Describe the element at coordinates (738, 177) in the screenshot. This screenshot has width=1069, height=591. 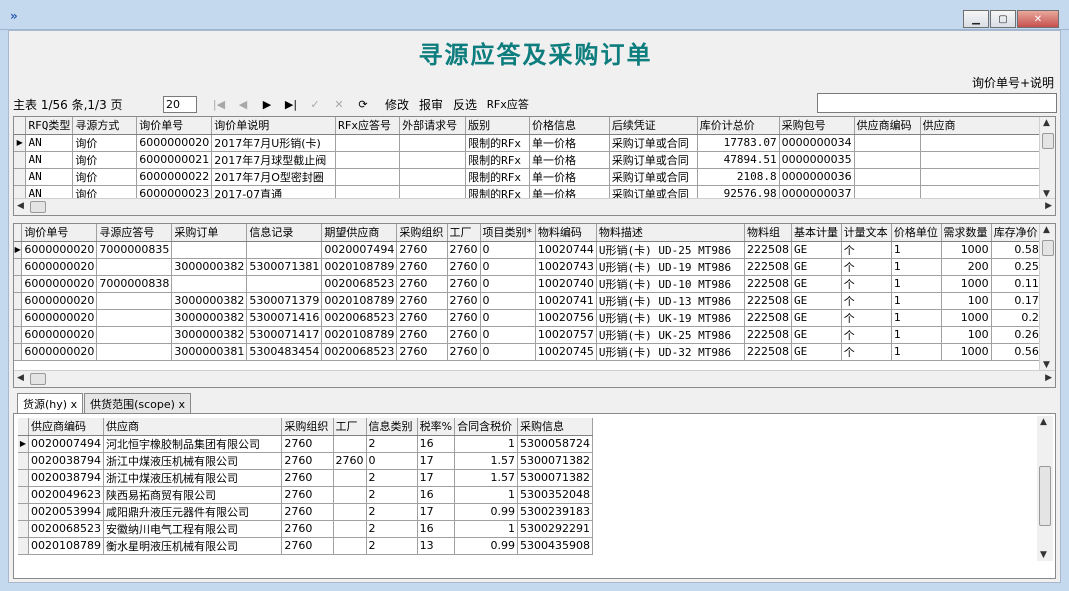
I see `table-cell: 2108.8` at that location.